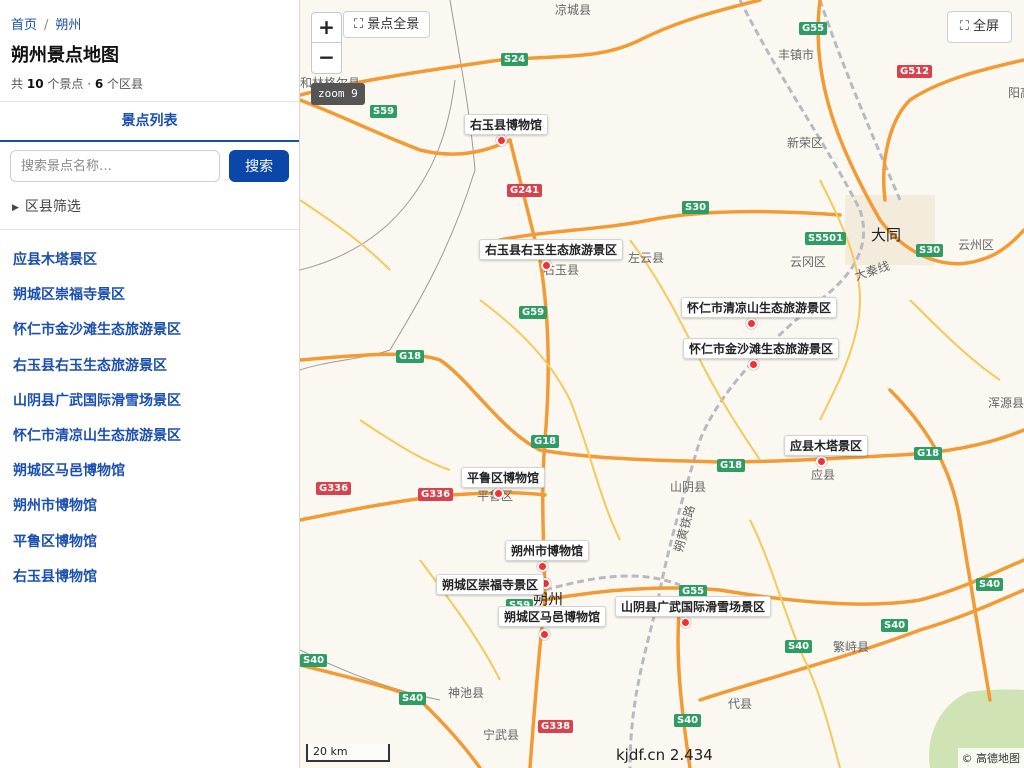 Image resolution: width=1024 pixels, height=768 pixels. What do you see at coordinates (761, 348) in the screenshot?
I see `marker-label: 怀仁市金沙滩生态旅游景区` at bounding box center [761, 348].